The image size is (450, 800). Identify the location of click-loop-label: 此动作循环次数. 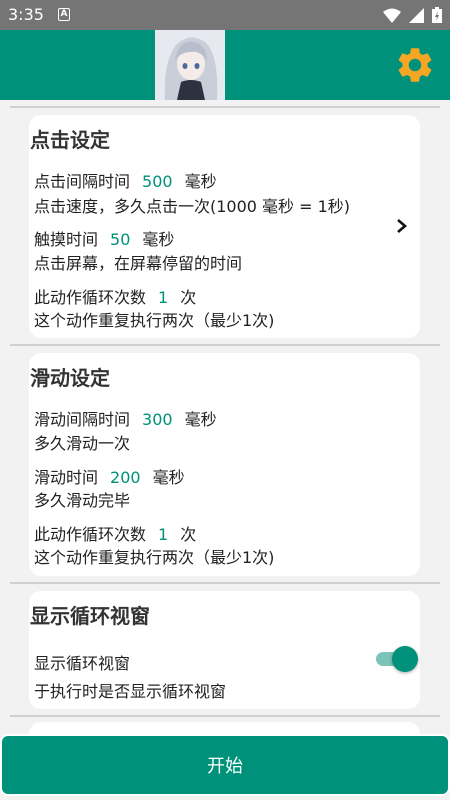
(90, 297).